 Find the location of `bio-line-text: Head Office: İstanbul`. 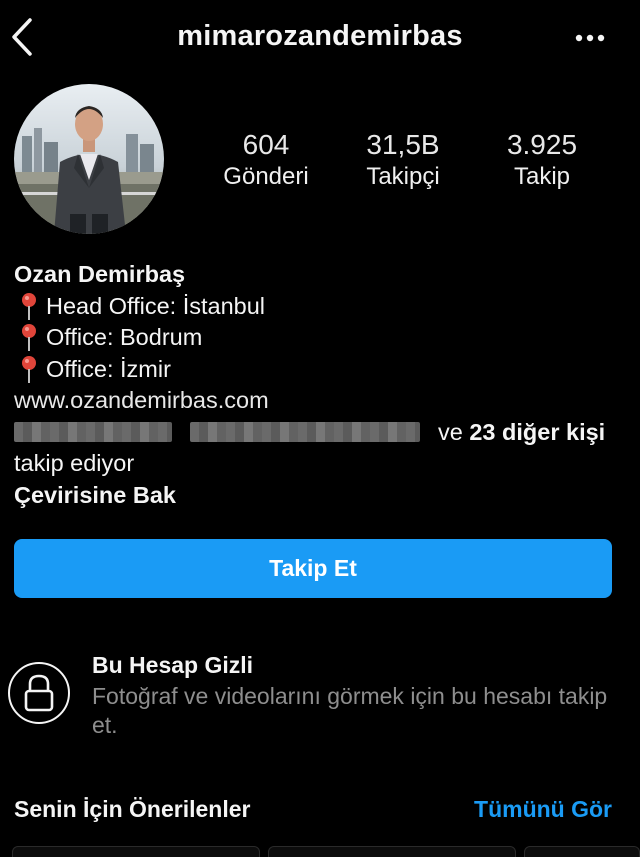

bio-line-text: Head Office: İstanbul is located at coordinates (156, 305).